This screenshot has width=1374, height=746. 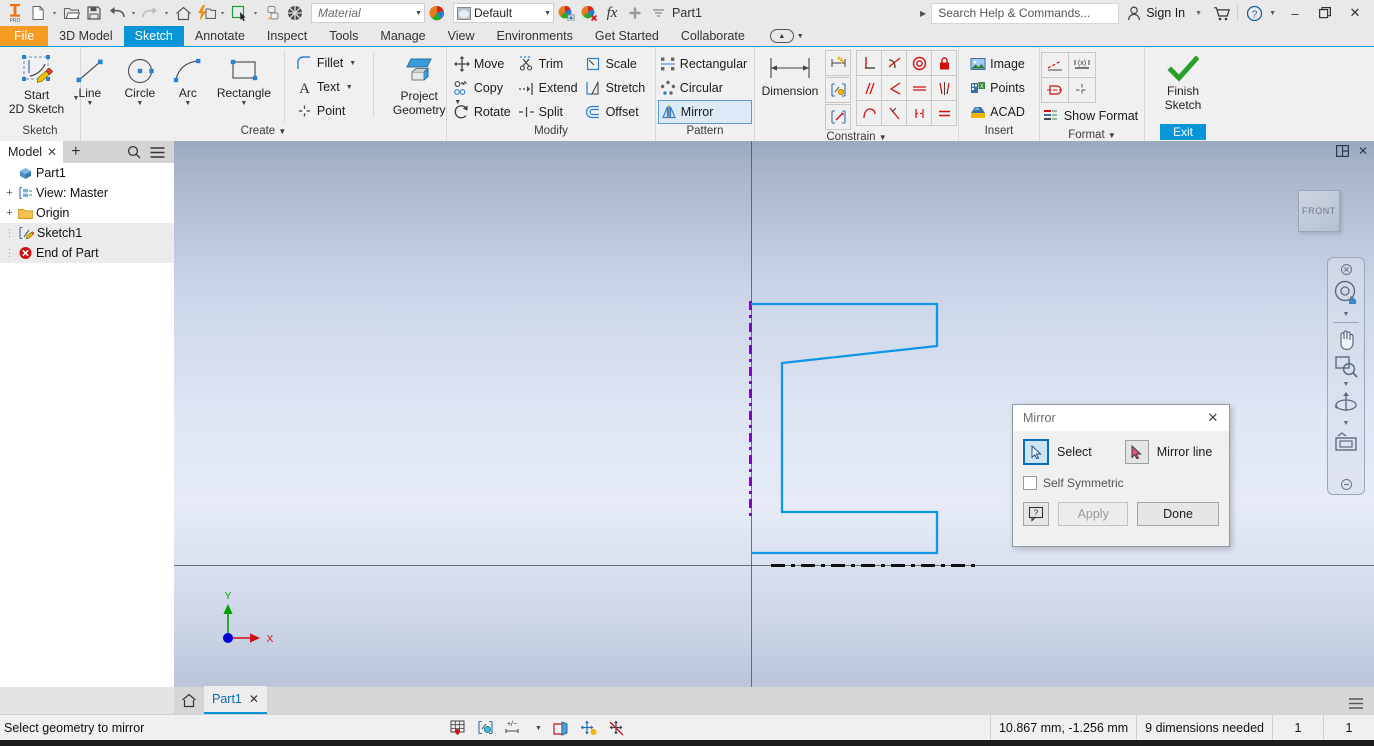 I want to click on select-cursor-button, so click(x=239, y=13).